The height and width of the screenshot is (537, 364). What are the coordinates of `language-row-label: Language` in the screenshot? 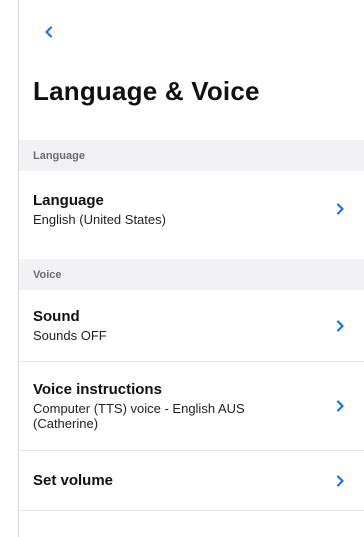 It's located at (68, 200).